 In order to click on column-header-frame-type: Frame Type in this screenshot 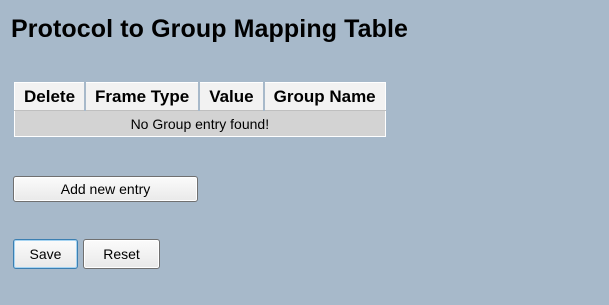, I will do `click(143, 96)`.